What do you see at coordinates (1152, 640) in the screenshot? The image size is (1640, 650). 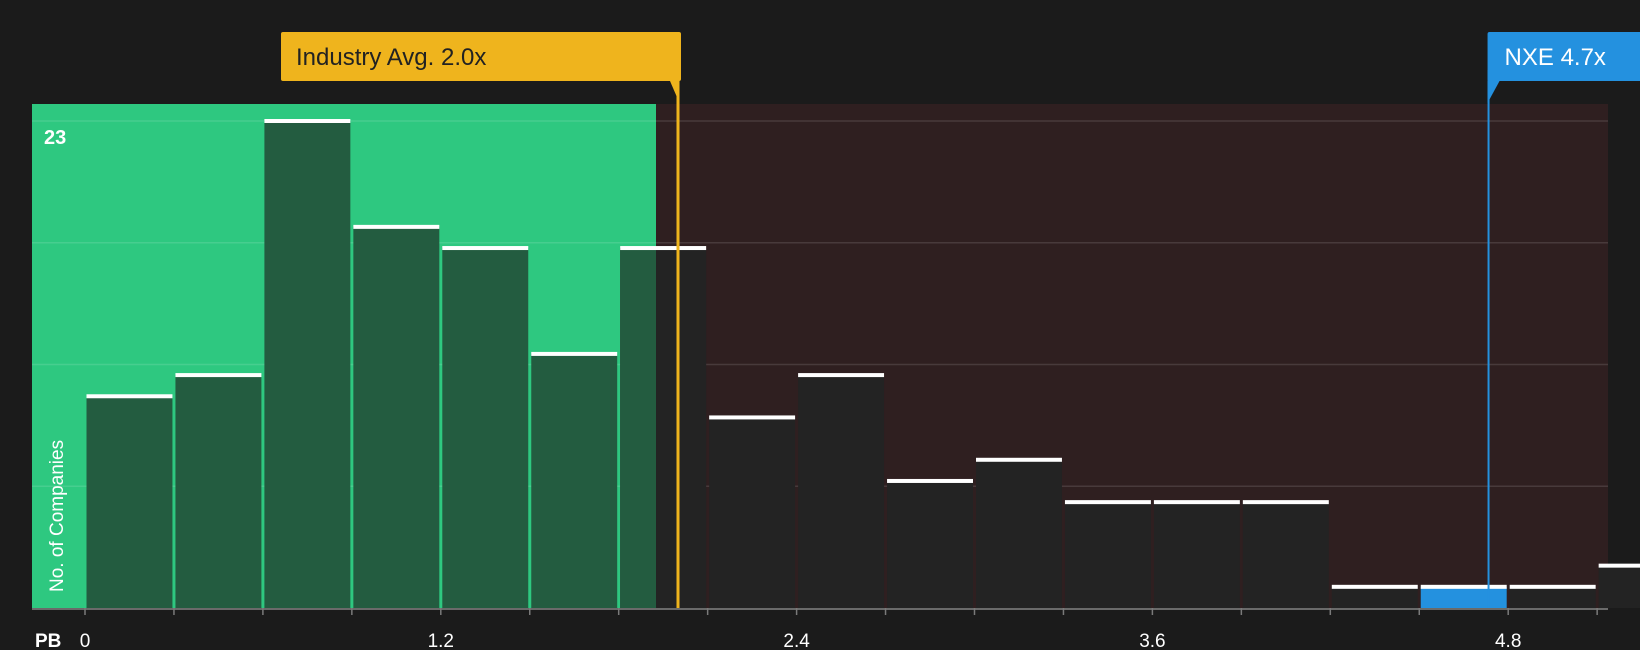 I see `x-tick-label: 3.6` at bounding box center [1152, 640].